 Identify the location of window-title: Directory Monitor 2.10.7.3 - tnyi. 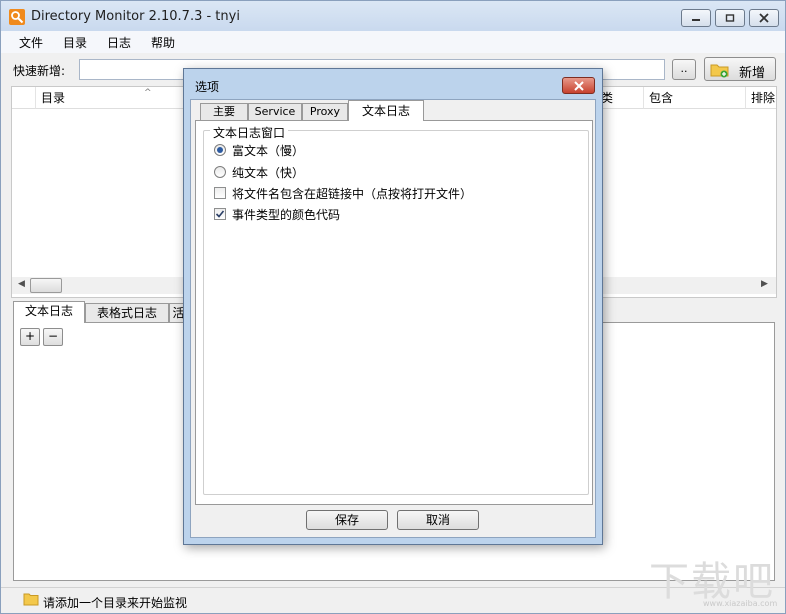
(135, 16).